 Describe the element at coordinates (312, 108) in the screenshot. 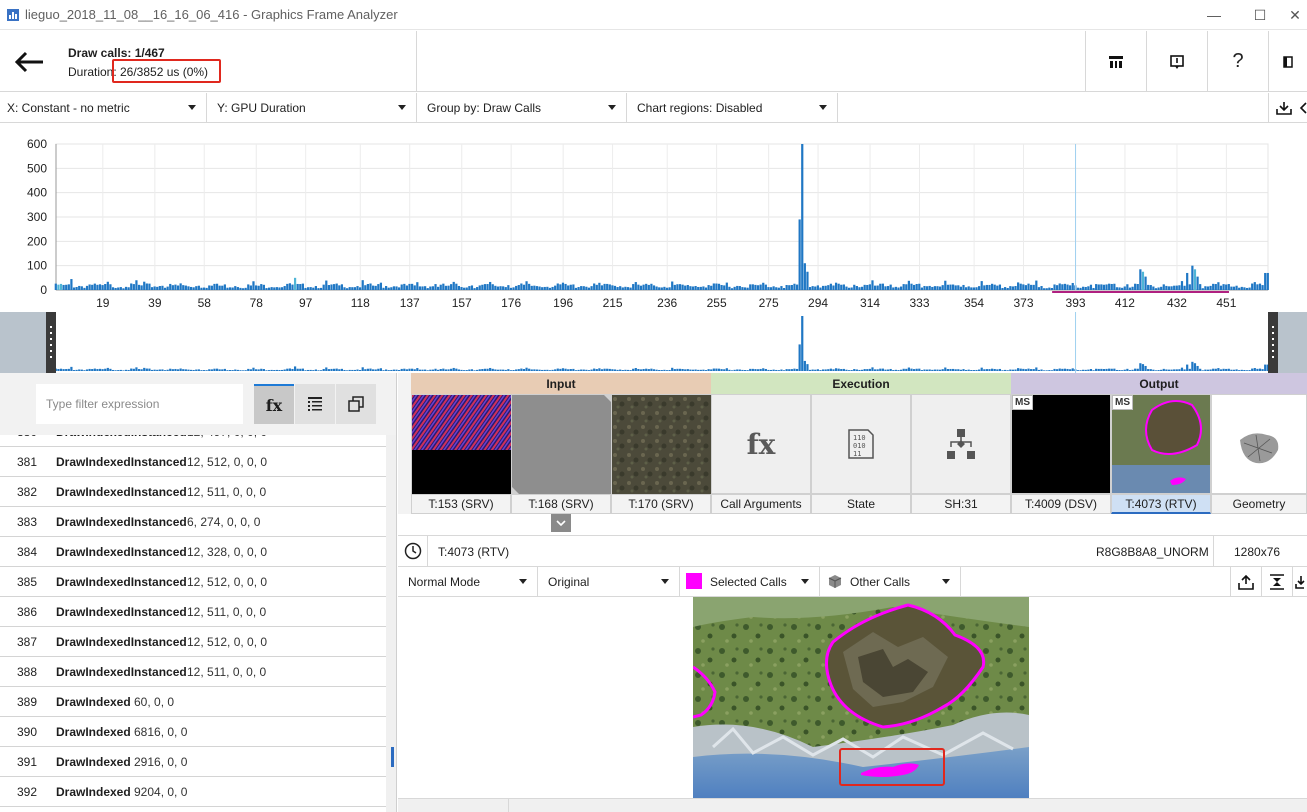

I see `y-metric-dropdown: Y: GPU Duration` at that location.